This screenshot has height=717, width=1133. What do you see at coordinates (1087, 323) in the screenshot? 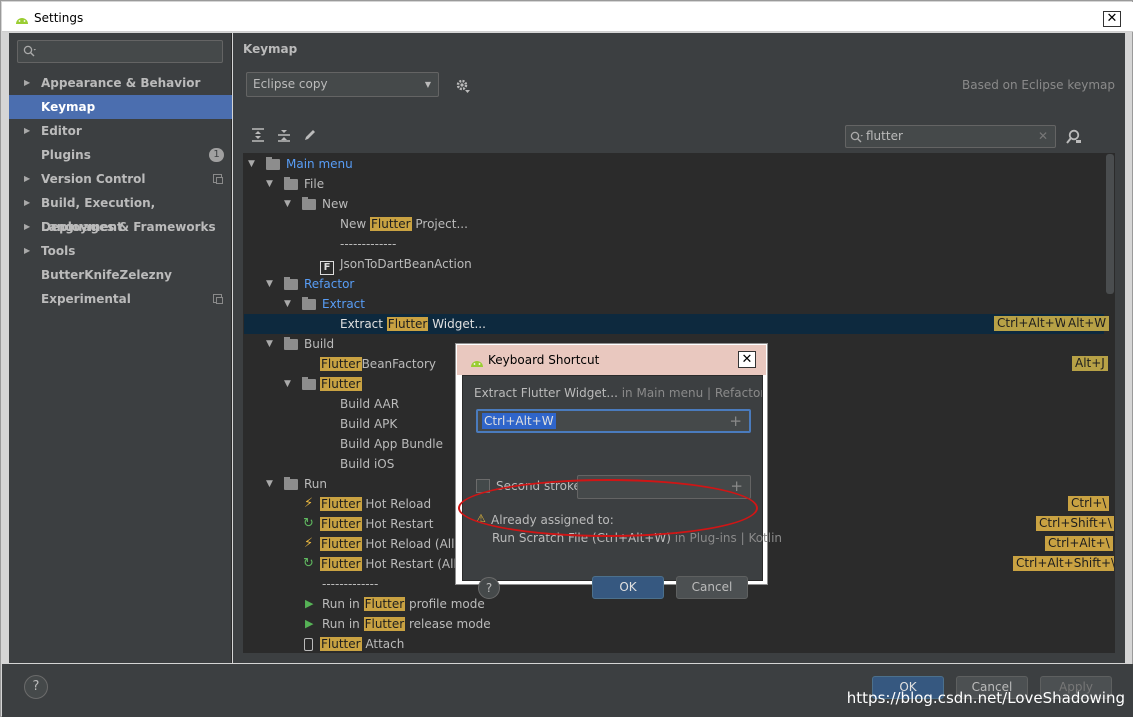
I see `shortcut-badge: Alt+W` at bounding box center [1087, 323].